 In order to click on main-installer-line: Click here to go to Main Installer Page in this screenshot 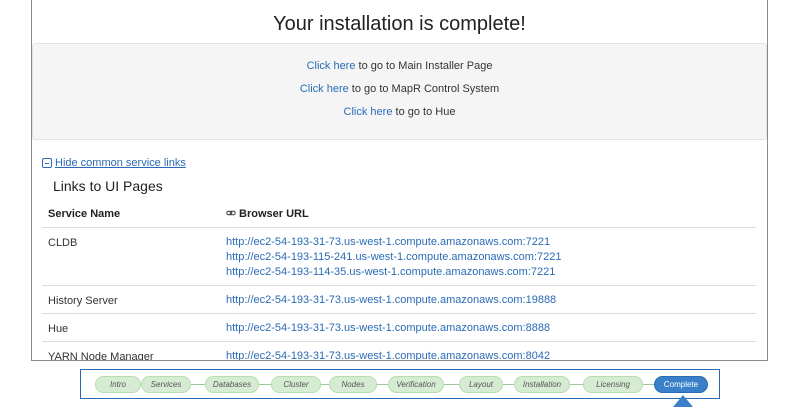, I will do `click(399, 66)`.